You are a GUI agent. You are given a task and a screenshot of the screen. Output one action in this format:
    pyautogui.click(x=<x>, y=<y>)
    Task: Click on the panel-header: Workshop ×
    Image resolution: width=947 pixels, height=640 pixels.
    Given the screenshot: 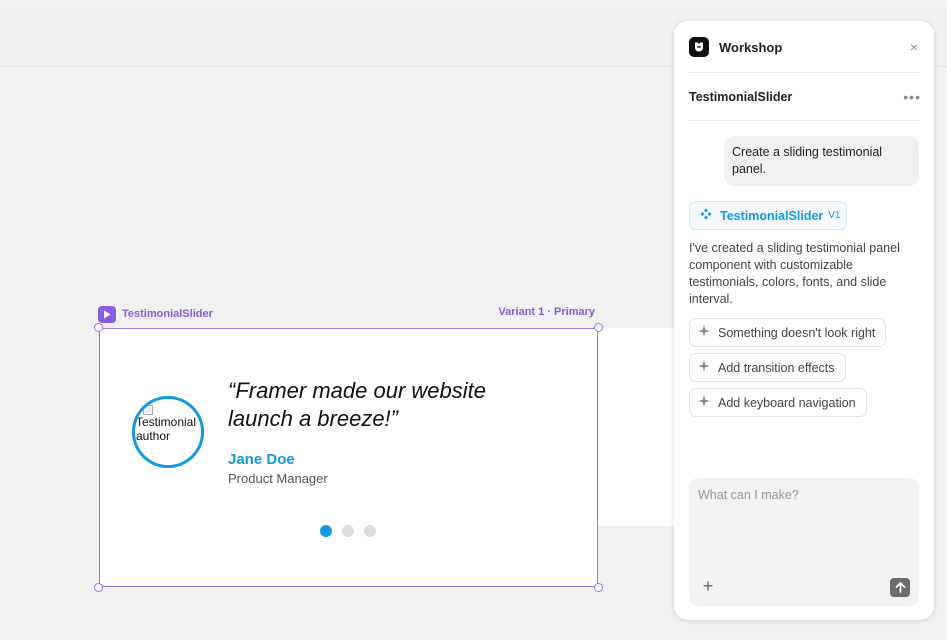 What is the action you would take?
    pyautogui.click(x=805, y=47)
    